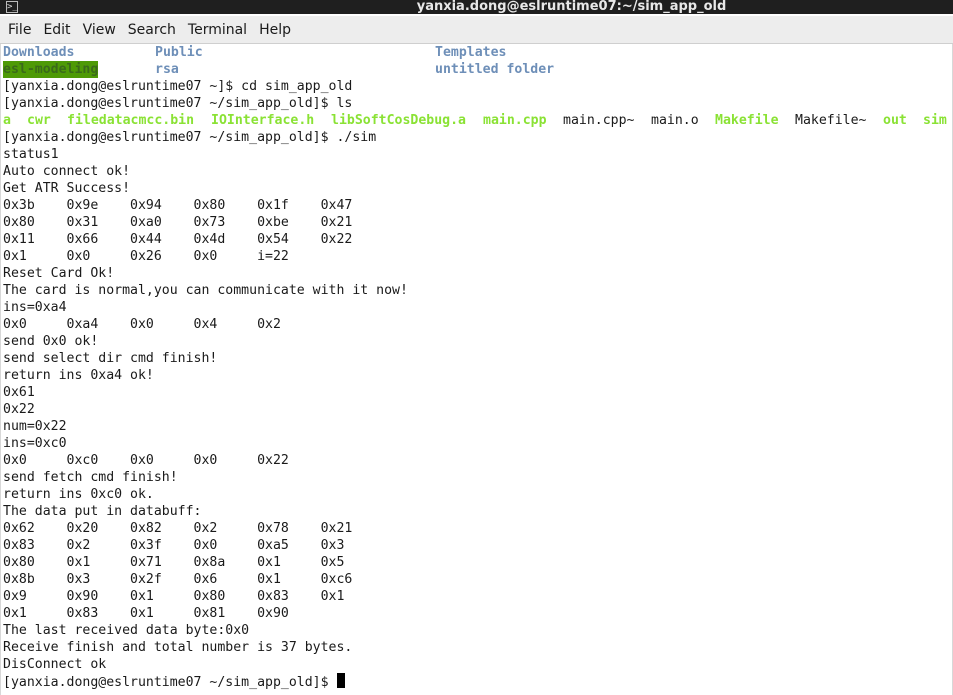  I want to click on file-entry: main.o, so click(675, 120).